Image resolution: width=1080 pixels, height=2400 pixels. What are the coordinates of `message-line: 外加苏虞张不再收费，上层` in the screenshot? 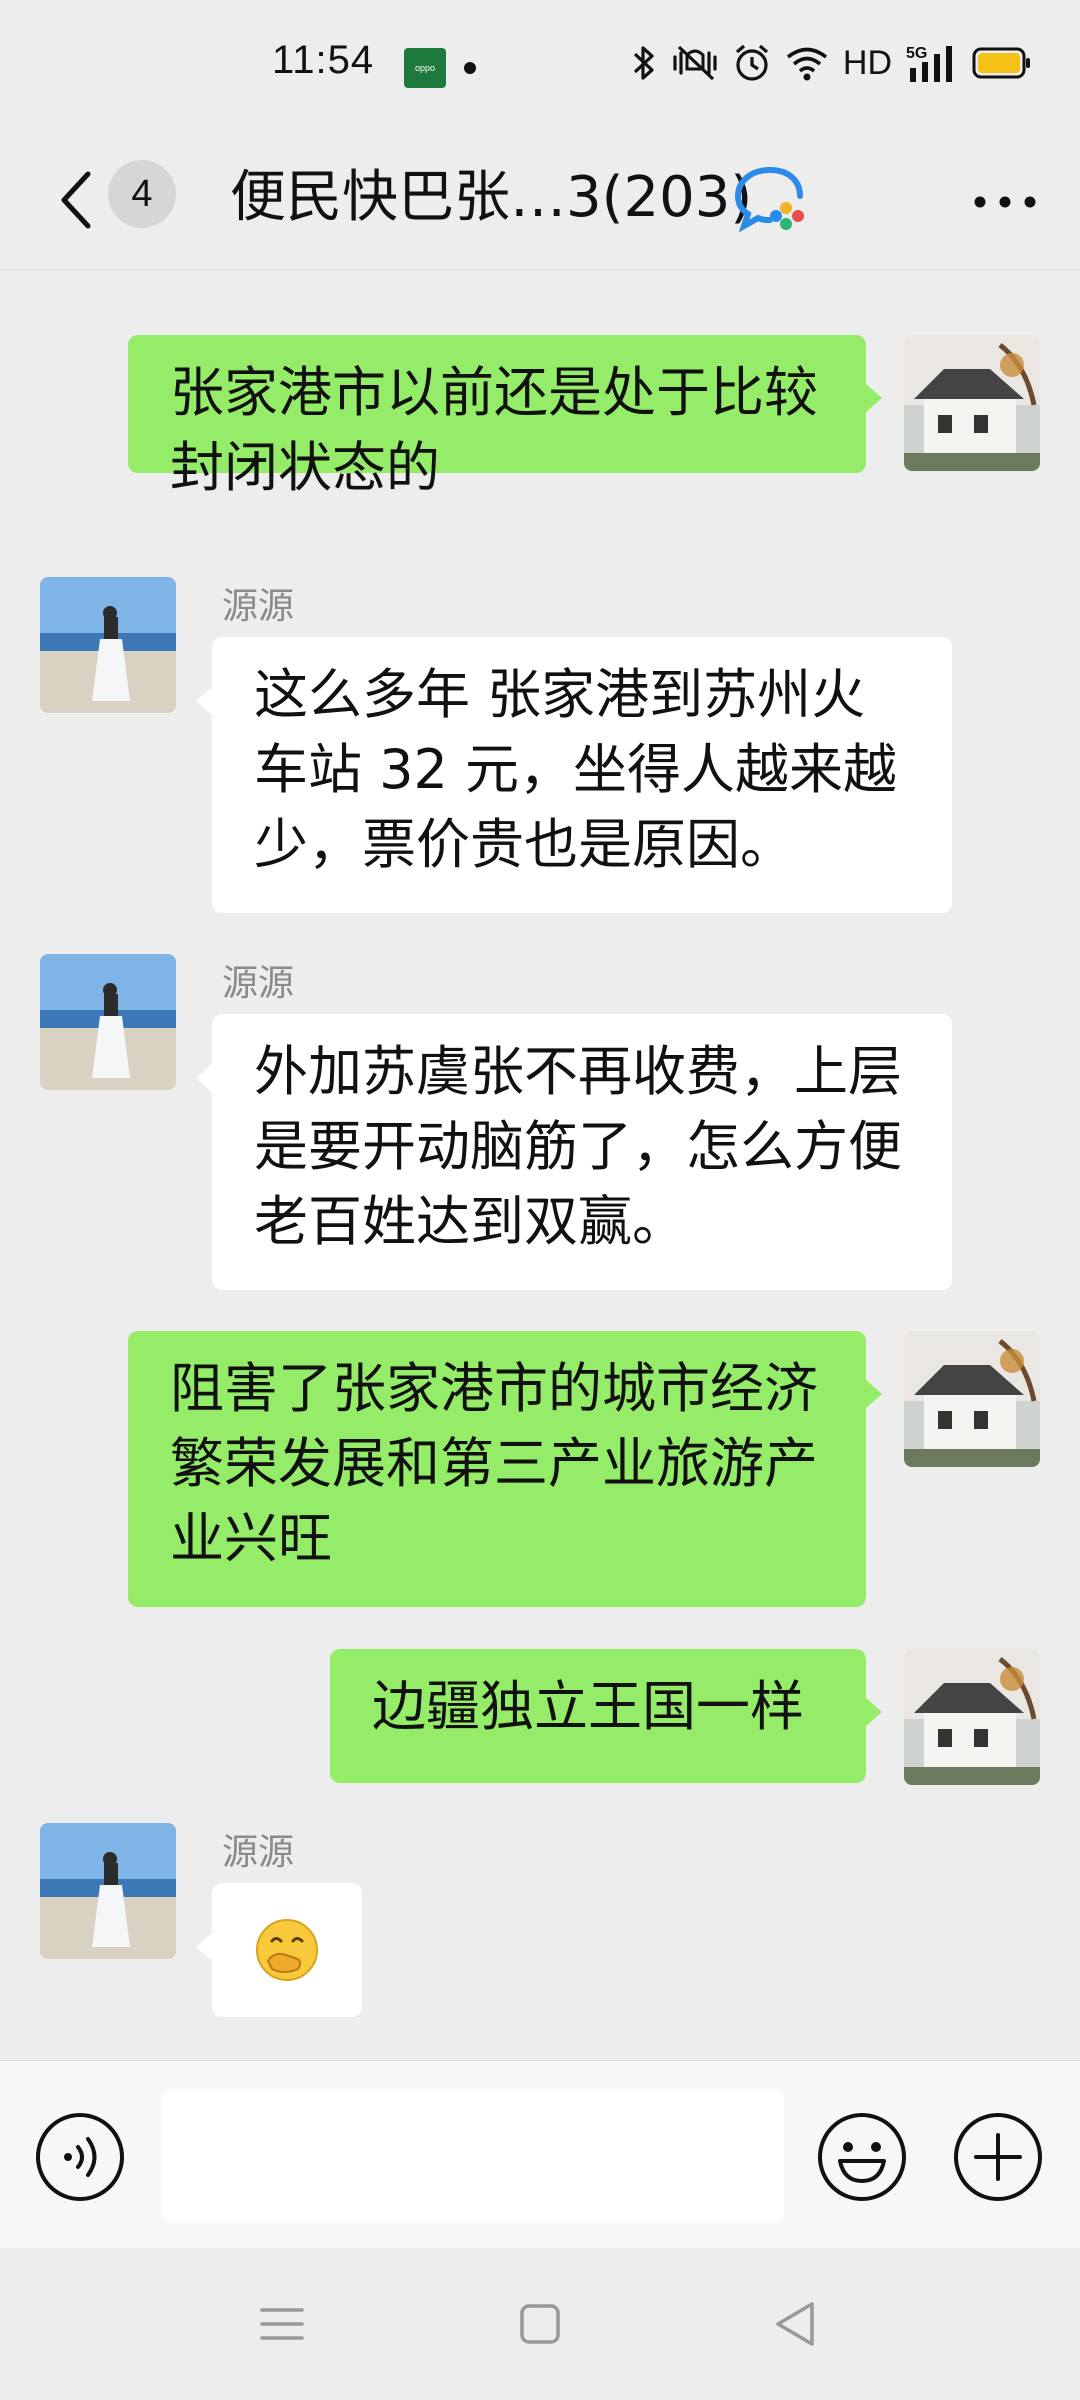 It's located at (578, 1071).